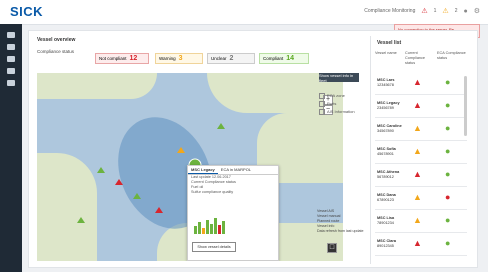  What do you see at coordinates (388, 105) in the screenshot?
I see `vessel-name: MSC Legacy 23456789` at bounding box center [388, 105].